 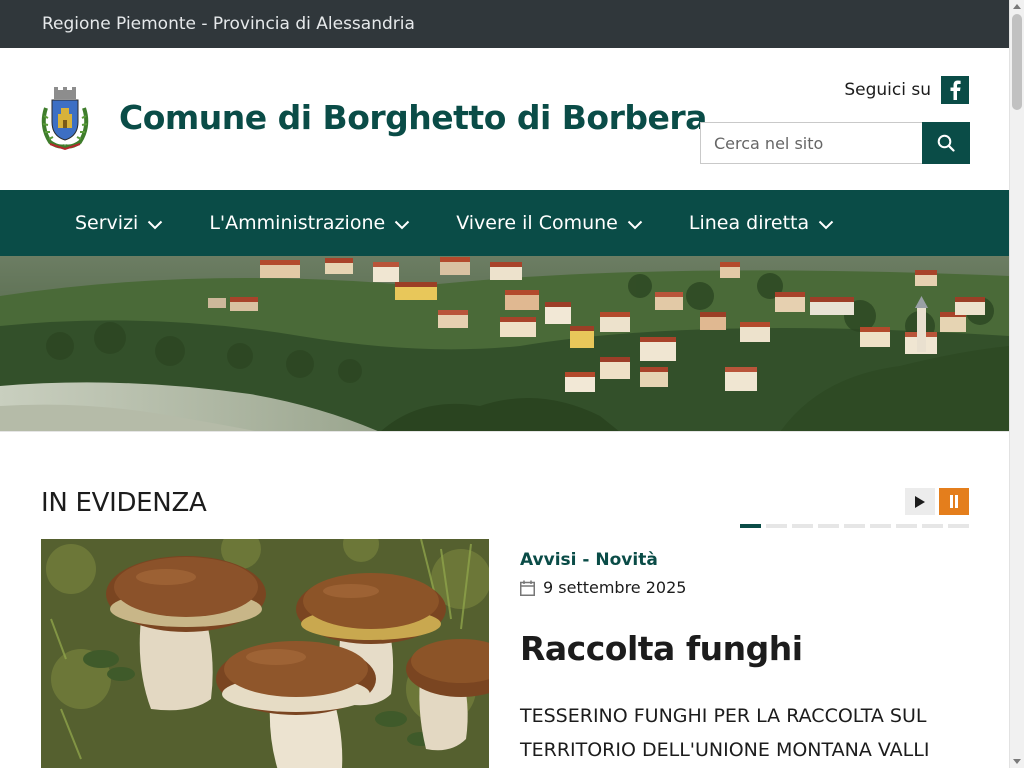 I want to click on carousel-play-button, so click(x=920, y=501).